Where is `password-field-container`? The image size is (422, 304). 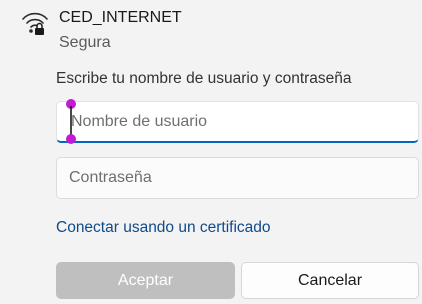 password-field-container is located at coordinates (237, 178).